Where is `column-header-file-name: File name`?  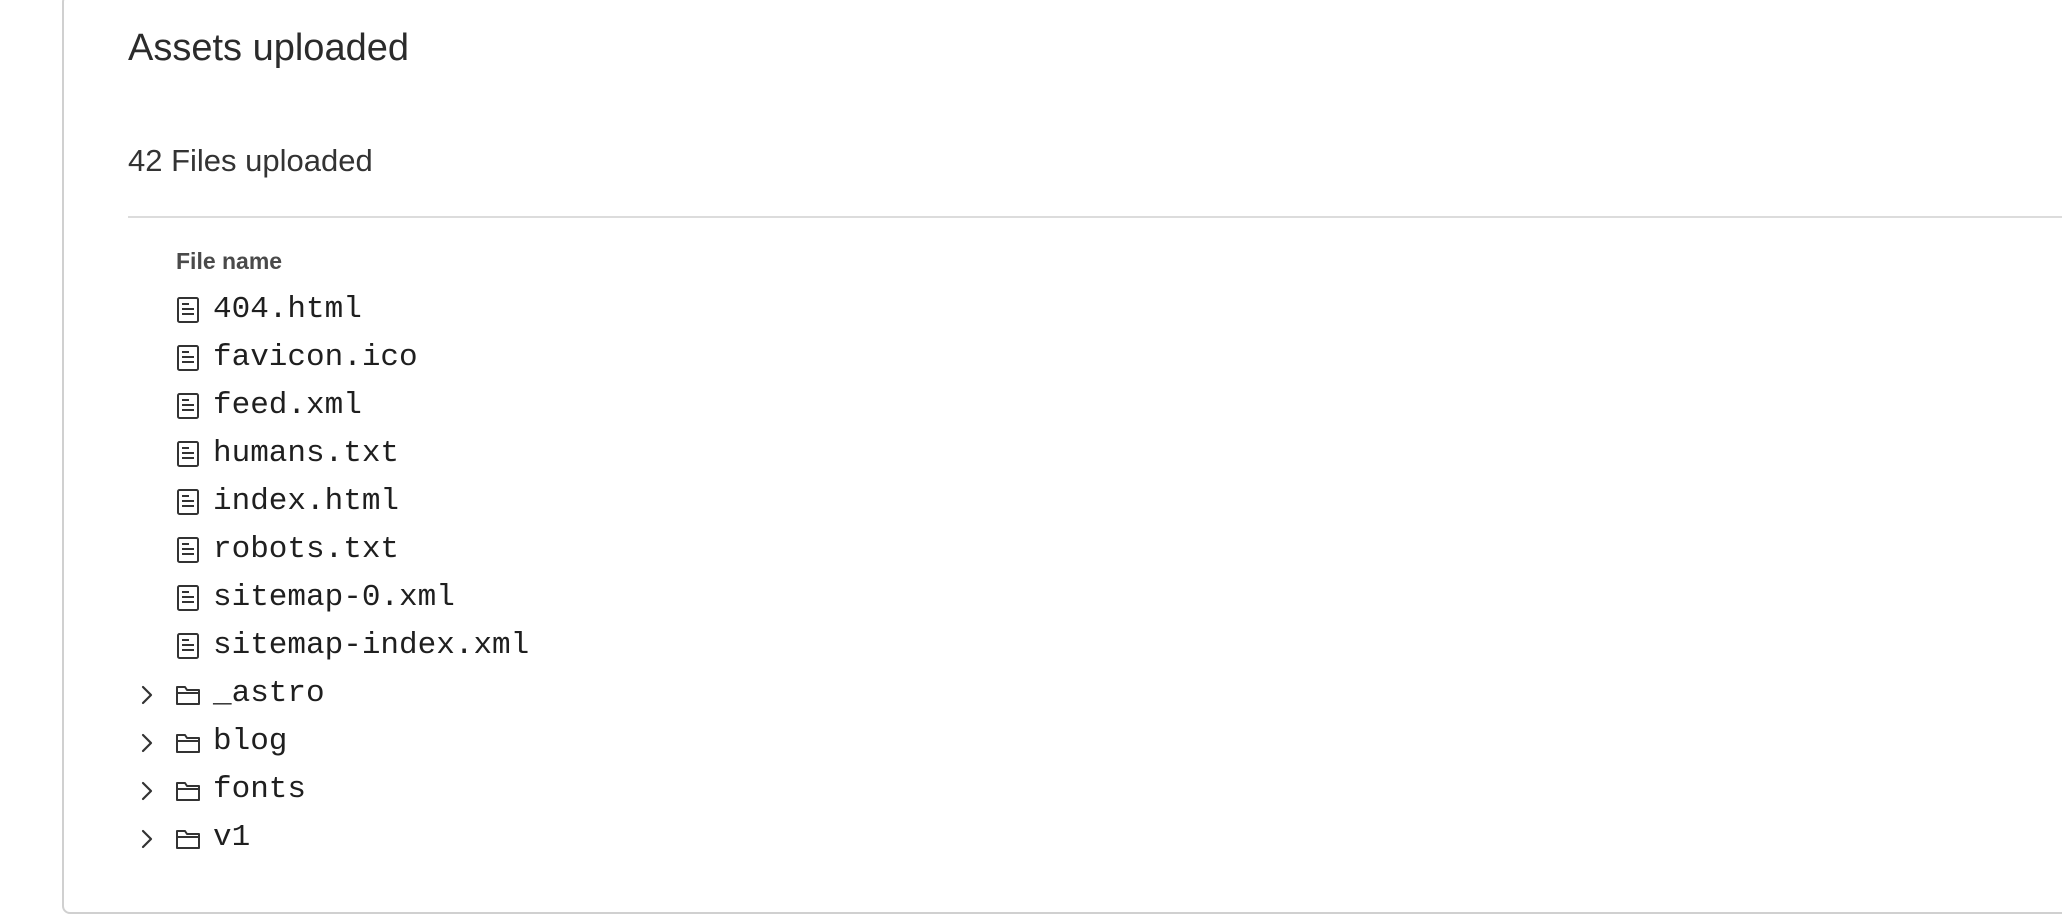 column-header-file-name: File name is located at coordinates (229, 261).